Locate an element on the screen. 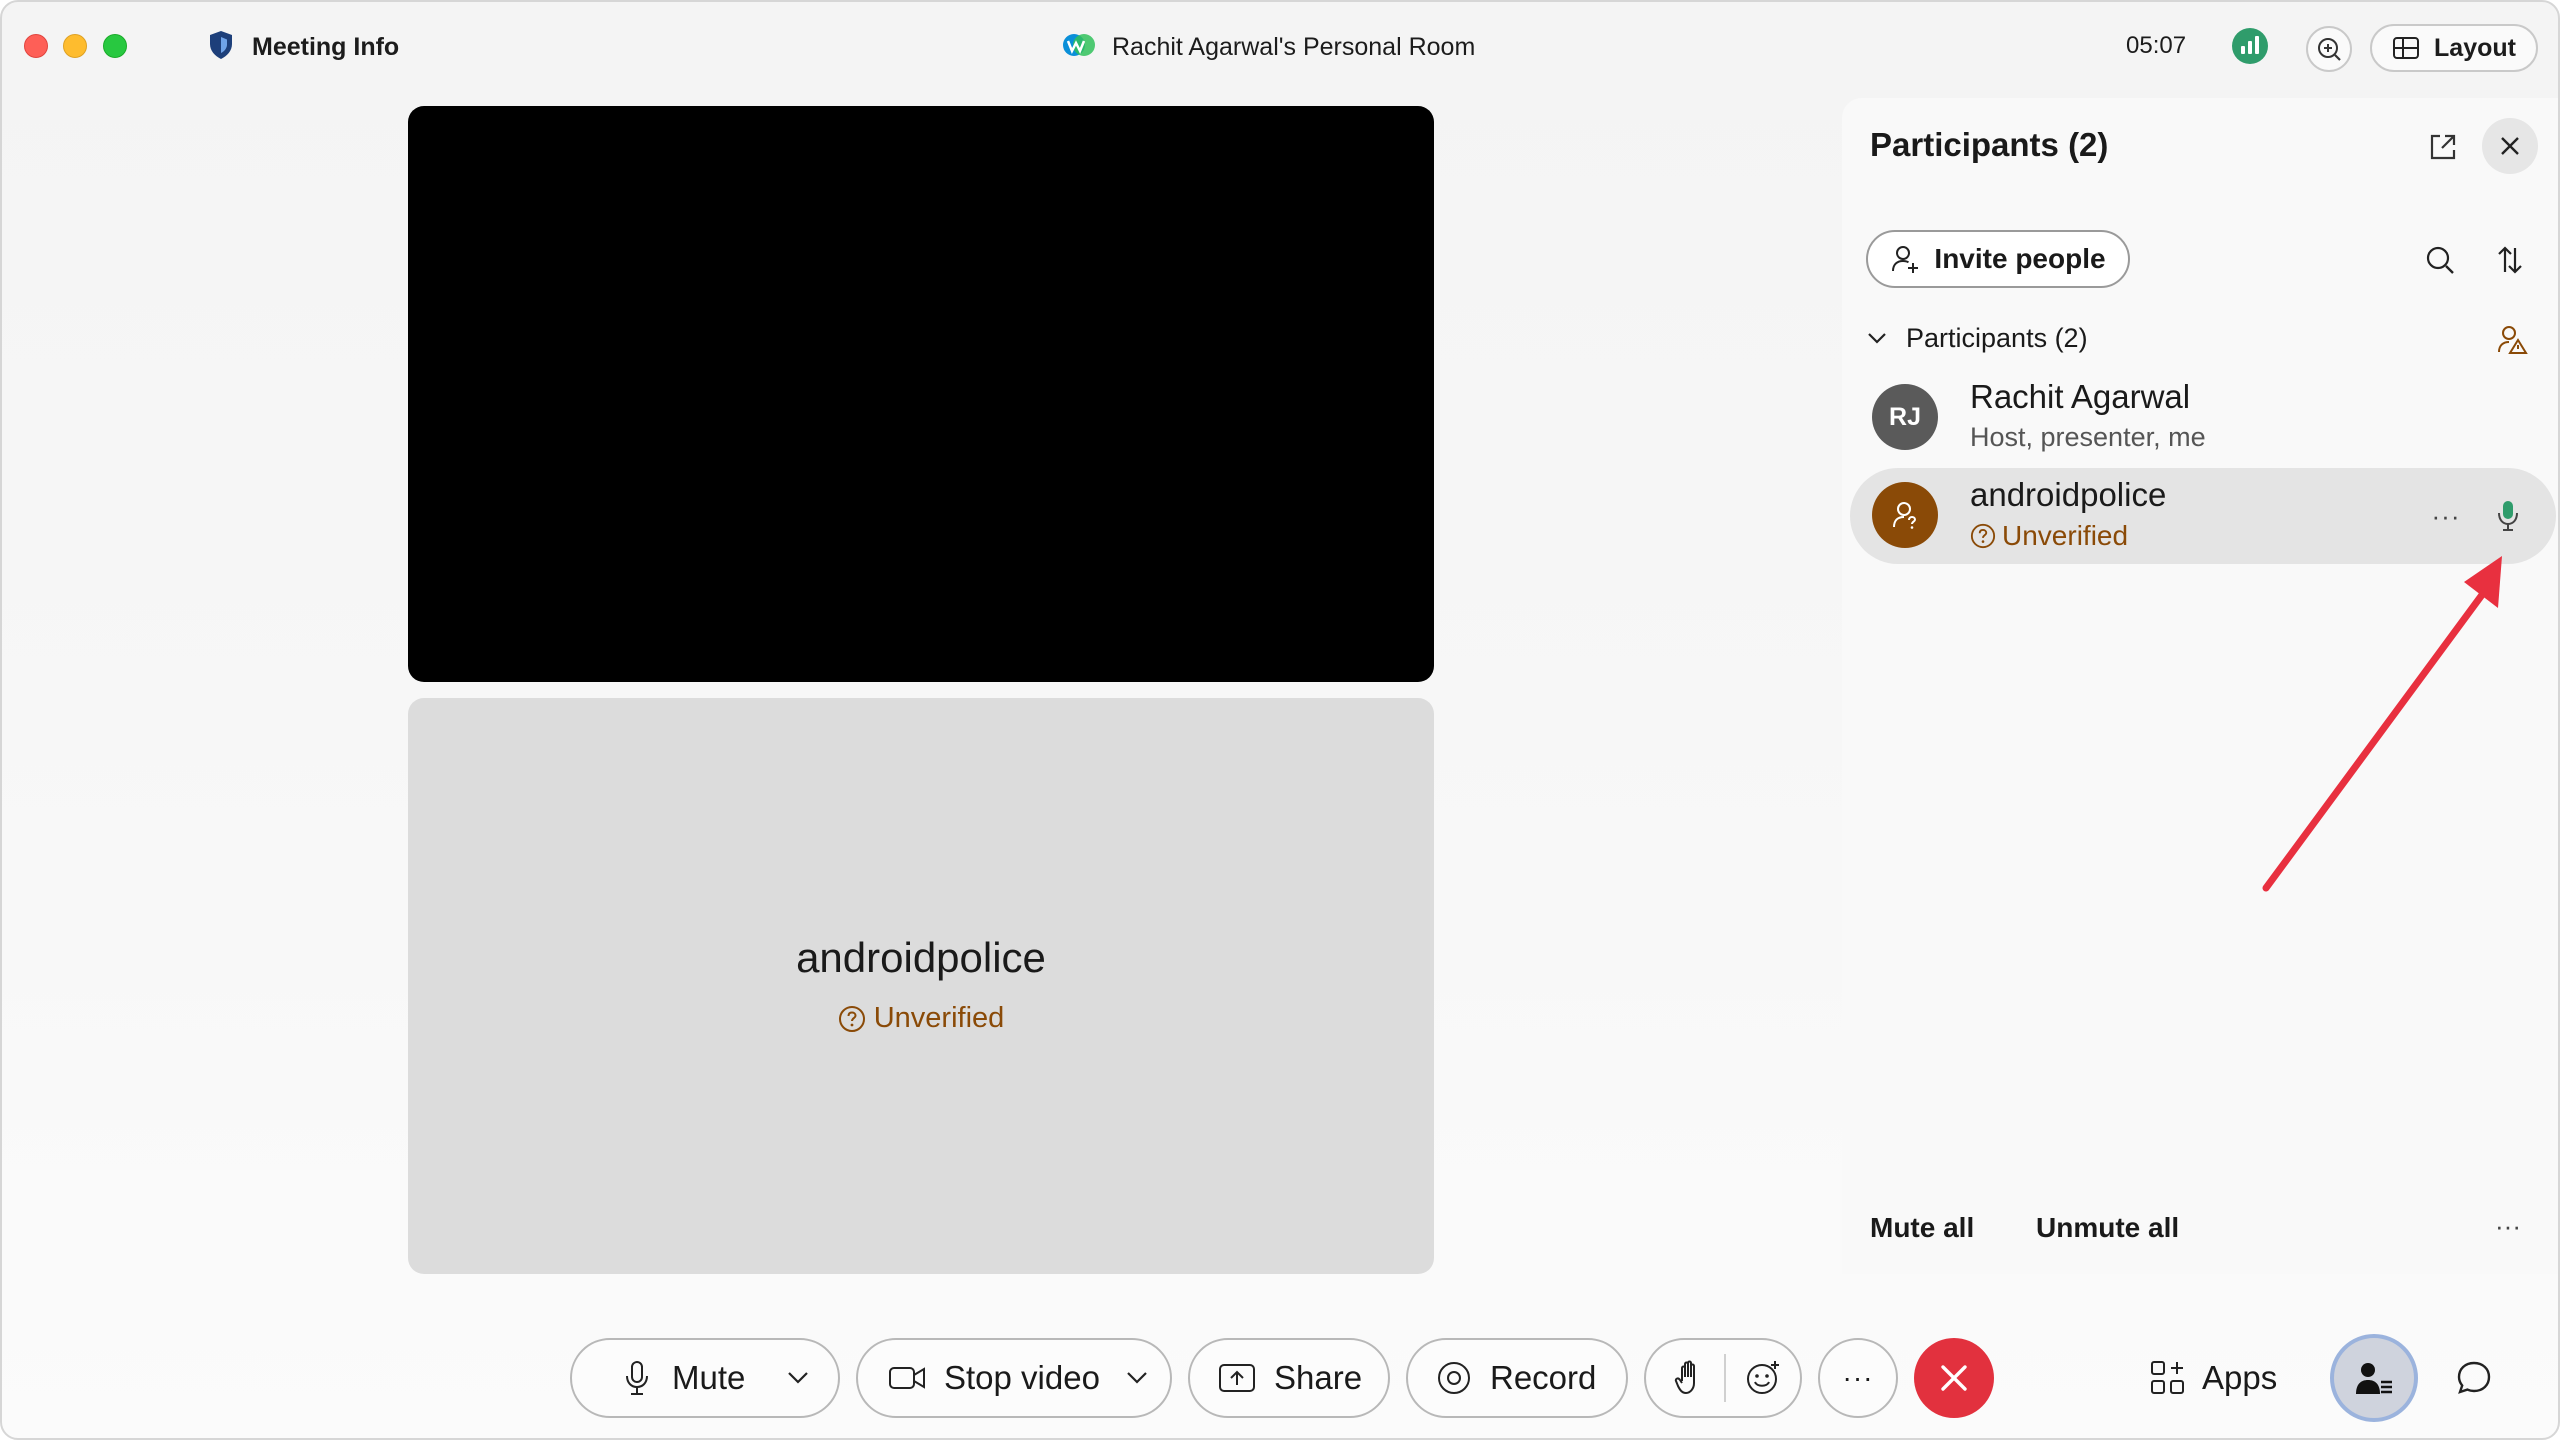 The image size is (2560, 1440). close-window-button is located at coordinates (36, 46).